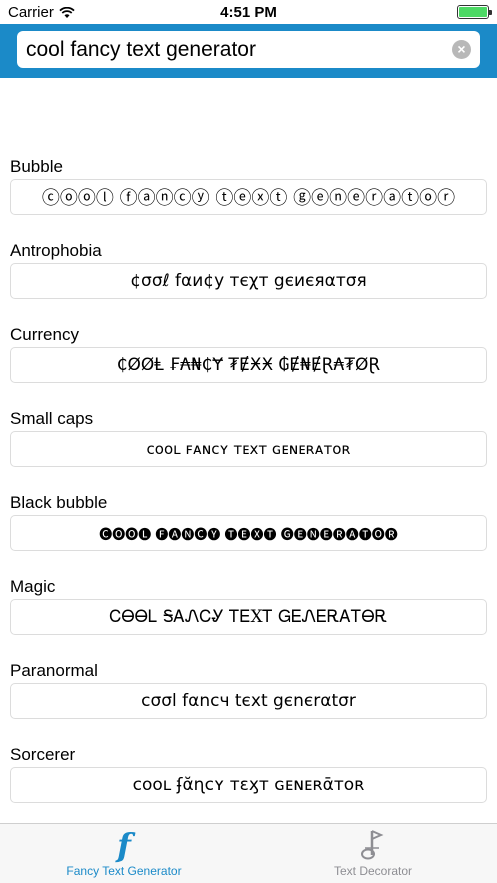 This screenshot has height=883, width=497. I want to click on battery-icon, so click(474, 12).